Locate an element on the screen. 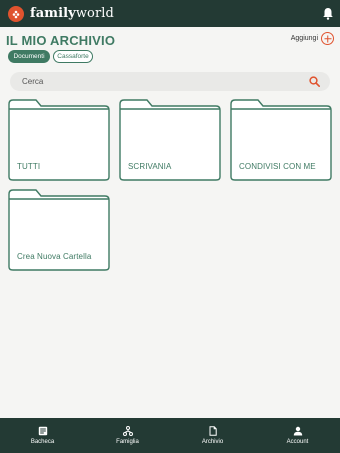 The image size is (340, 453). bottom-nav: Bacheca Famiglia Archivio Account is located at coordinates (170, 435).